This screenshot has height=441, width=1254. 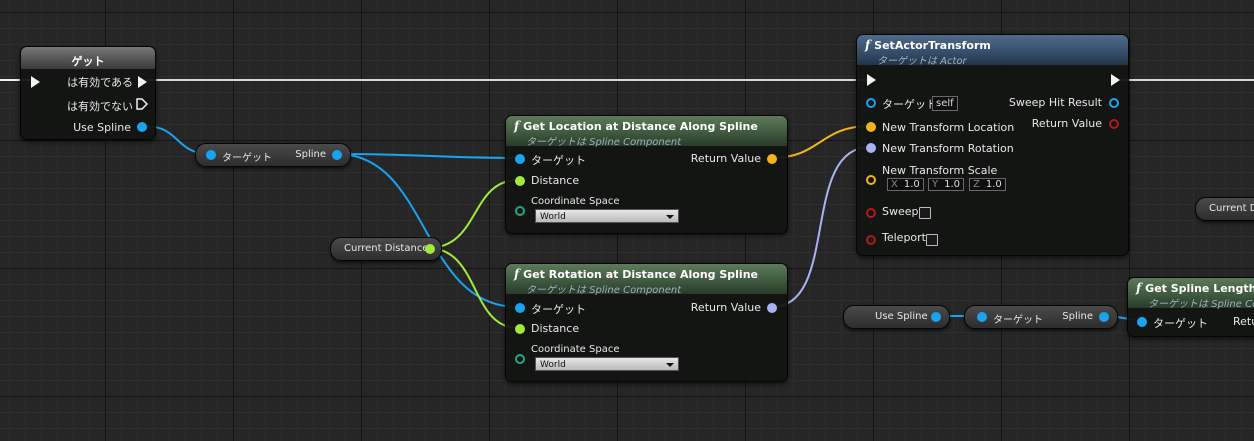 What do you see at coordinates (932, 45) in the screenshot?
I see `node-title: SetActorTransform` at bounding box center [932, 45].